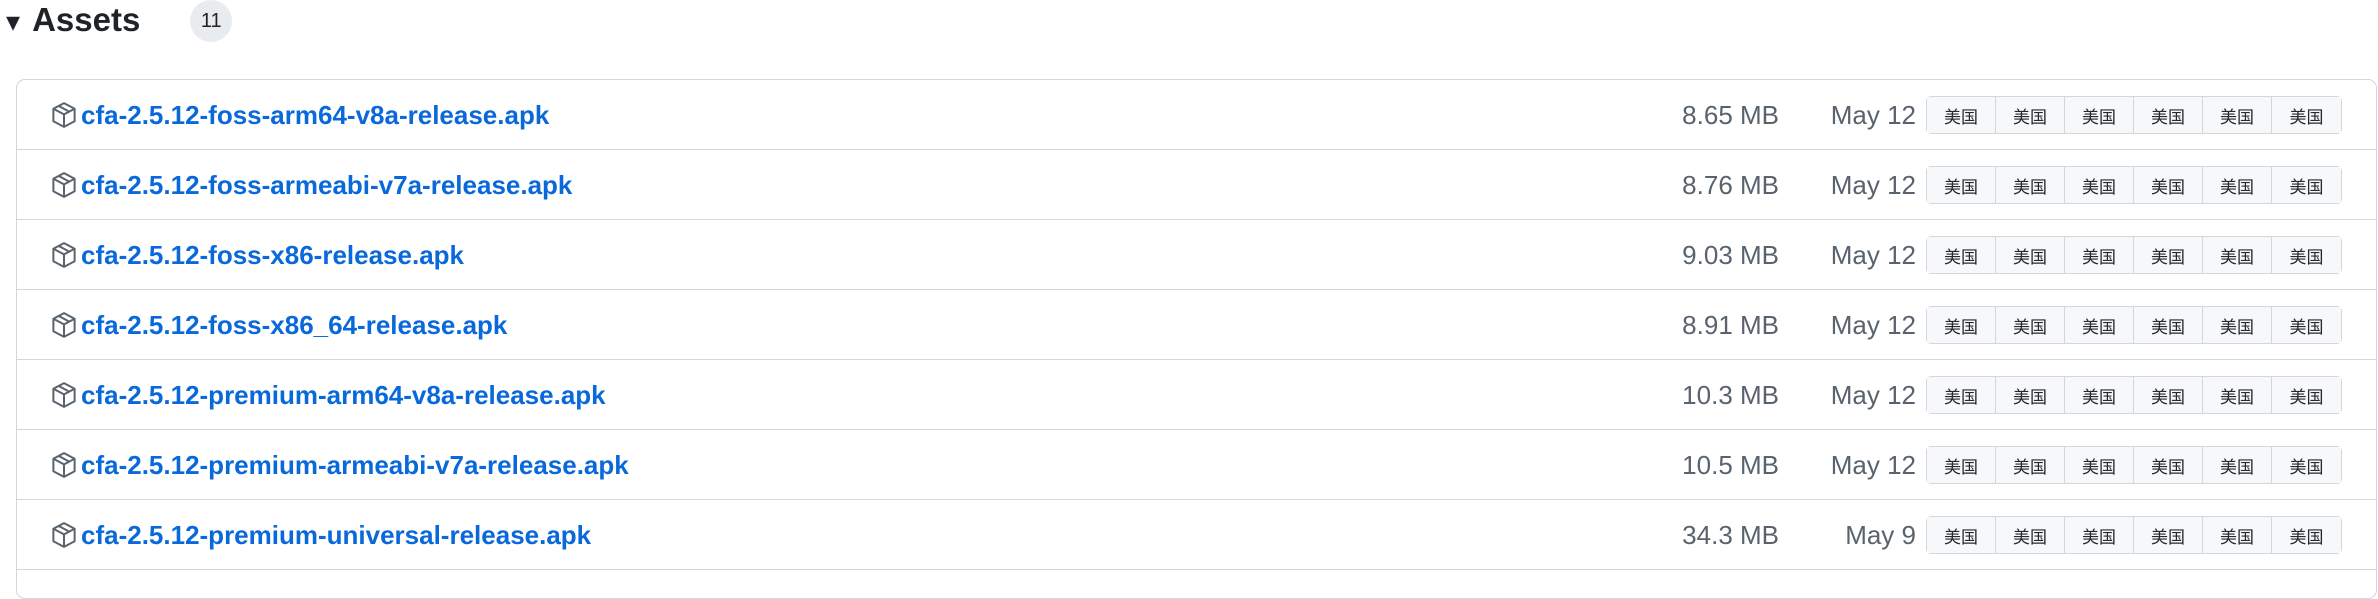 The height and width of the screenshot is (599, 2378). Describe the element at coordinates (1730, 464) in the screenshot. I see `asset-size: 10.5 MB` at that location.